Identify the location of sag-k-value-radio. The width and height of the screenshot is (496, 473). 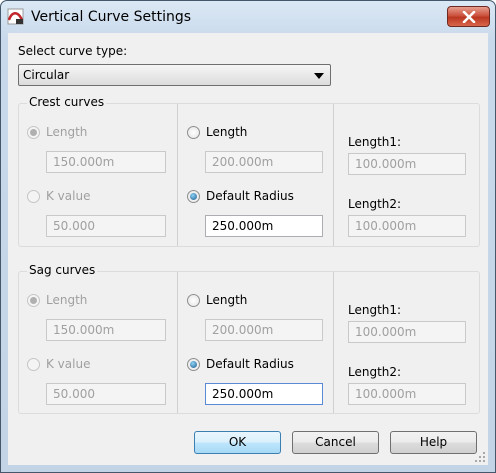
(33, 364).